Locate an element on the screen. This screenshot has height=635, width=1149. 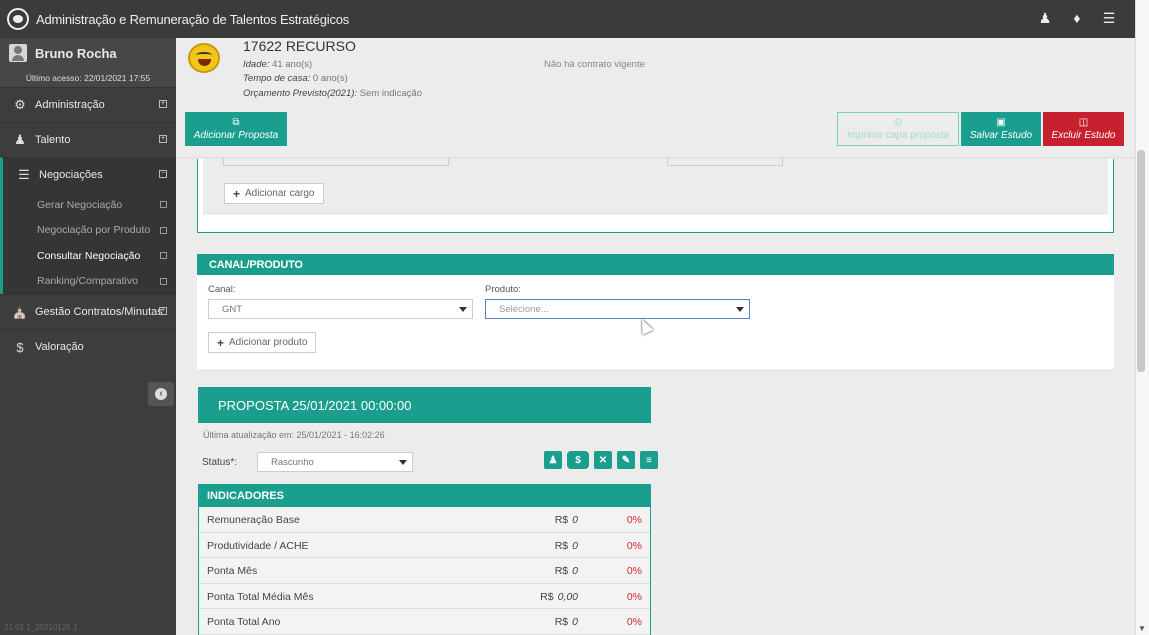
scroll-down-arrow-icon: ▼ is located at coordinates (1142, 628).